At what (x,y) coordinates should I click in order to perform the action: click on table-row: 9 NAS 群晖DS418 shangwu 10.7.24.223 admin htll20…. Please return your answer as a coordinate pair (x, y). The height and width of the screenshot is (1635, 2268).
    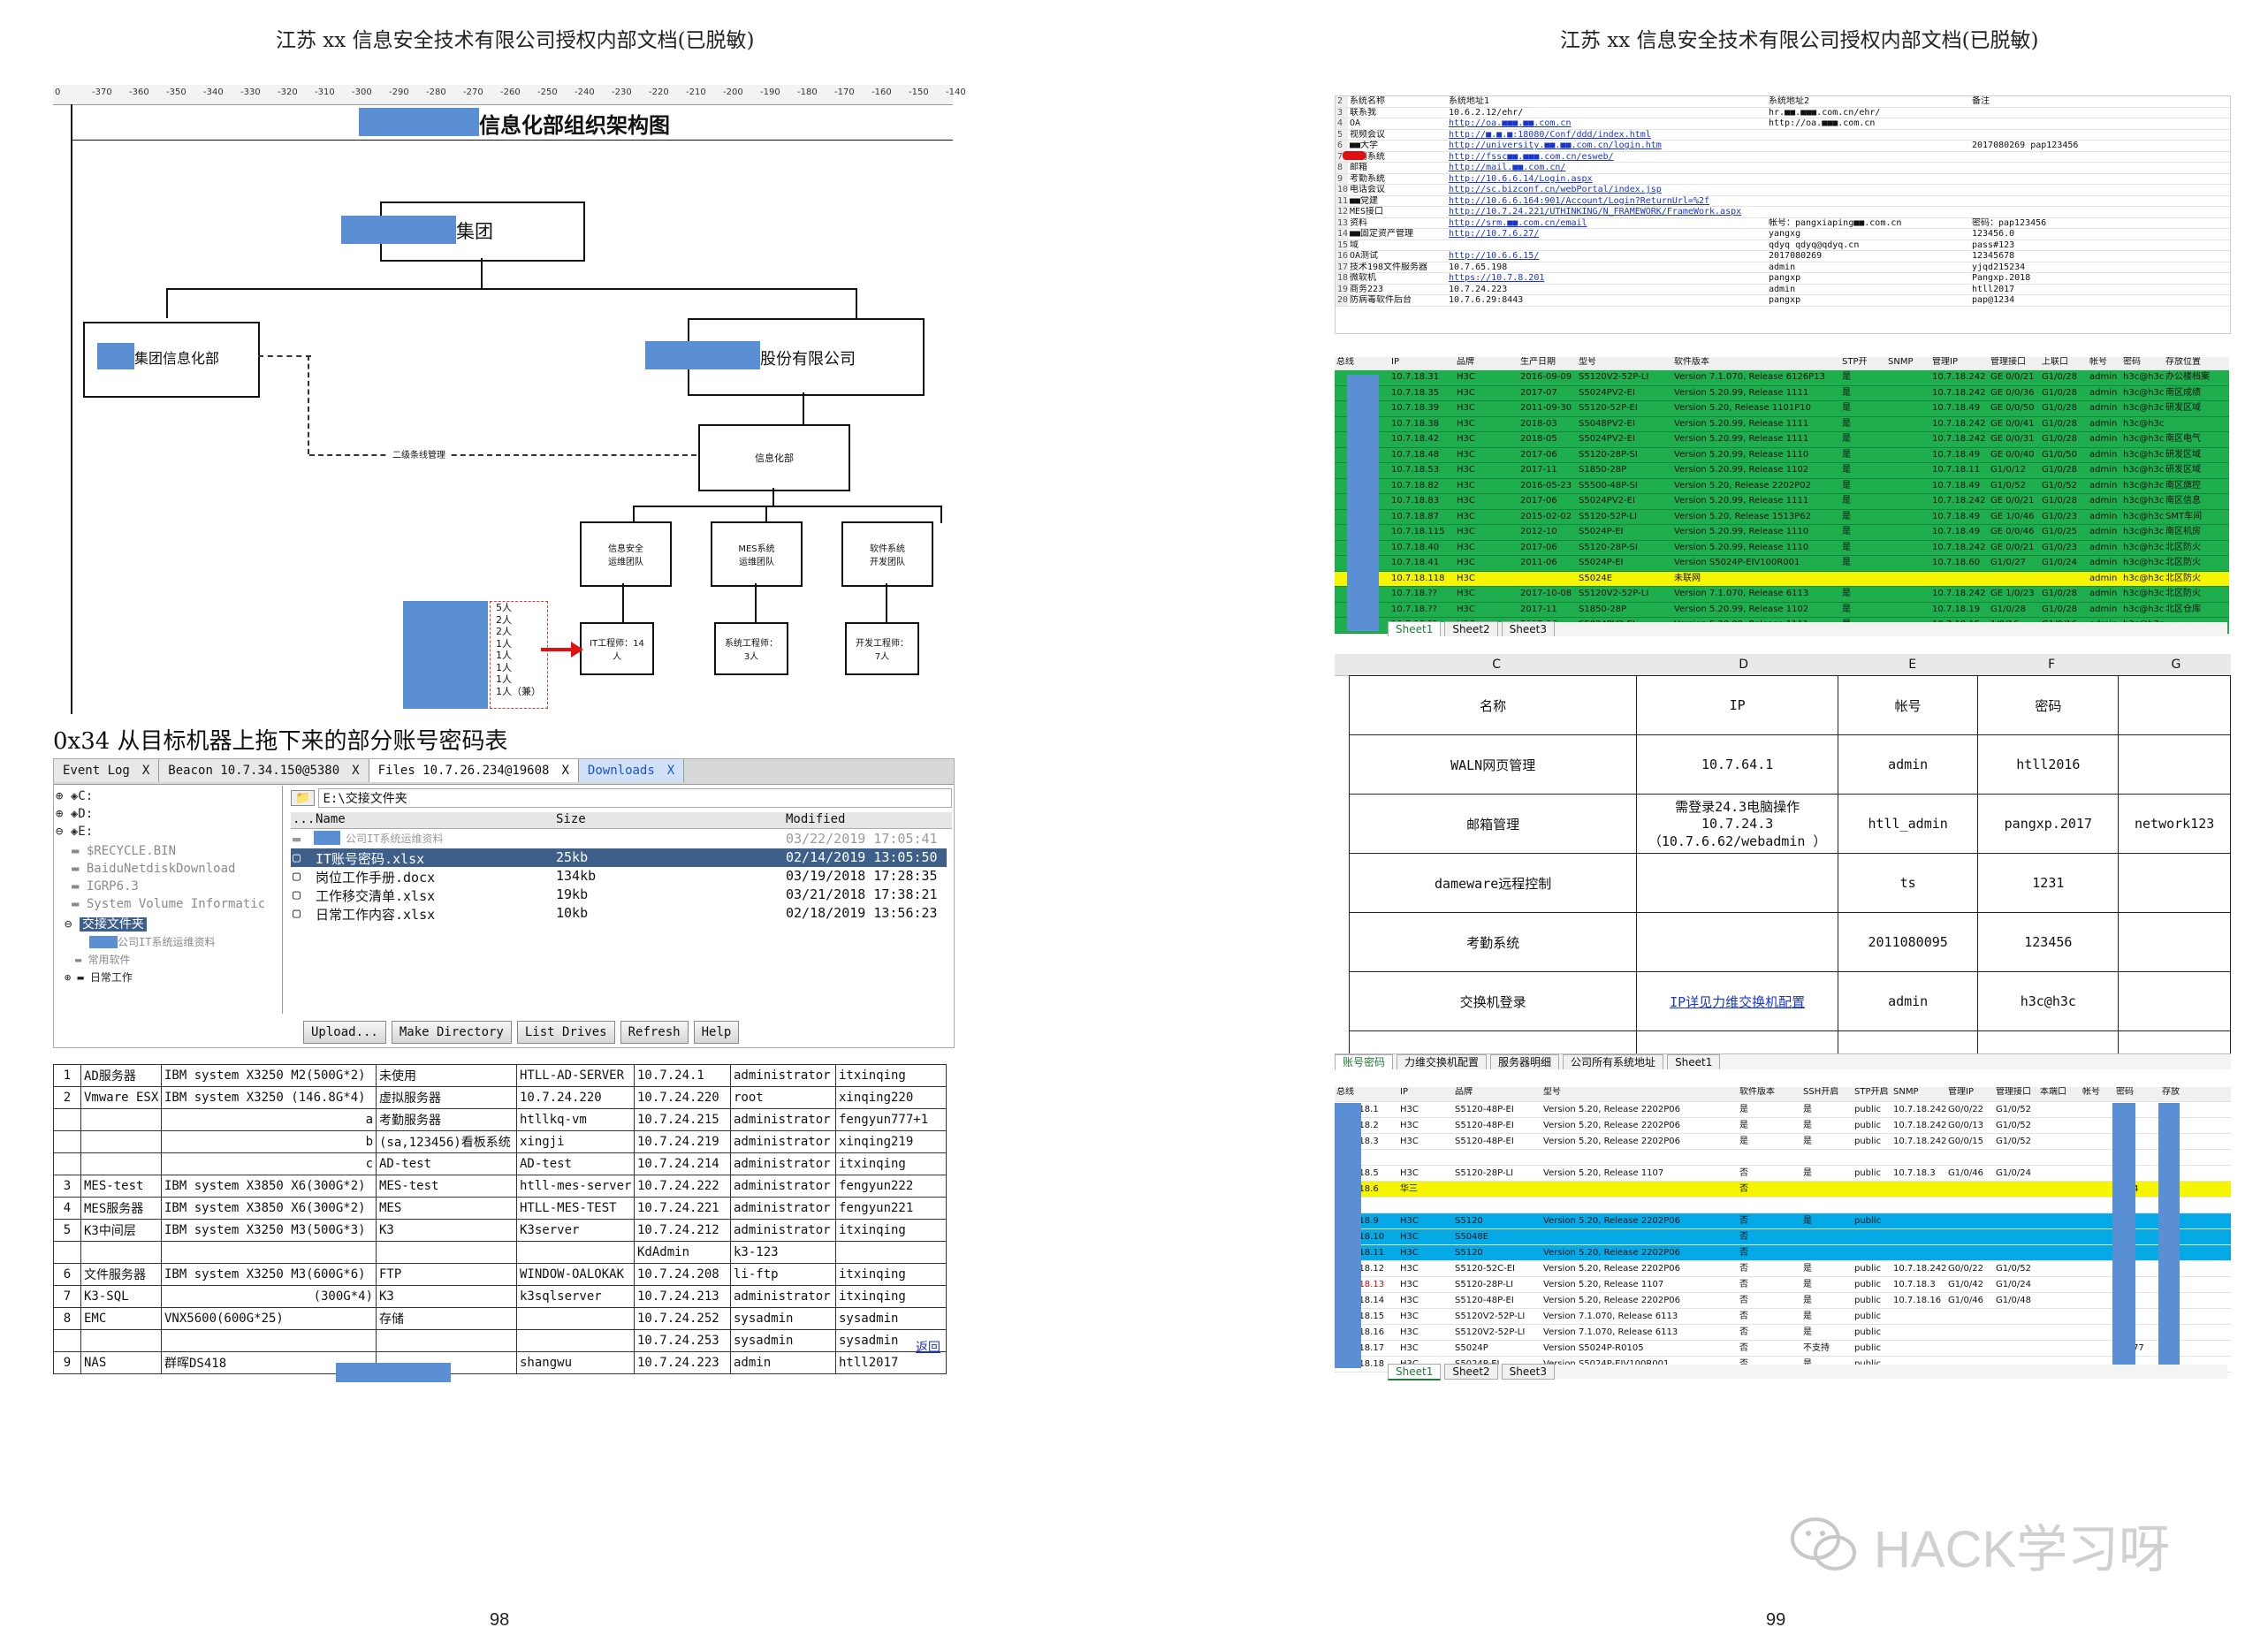
    Looking at the image, I should click on (500, 1362).